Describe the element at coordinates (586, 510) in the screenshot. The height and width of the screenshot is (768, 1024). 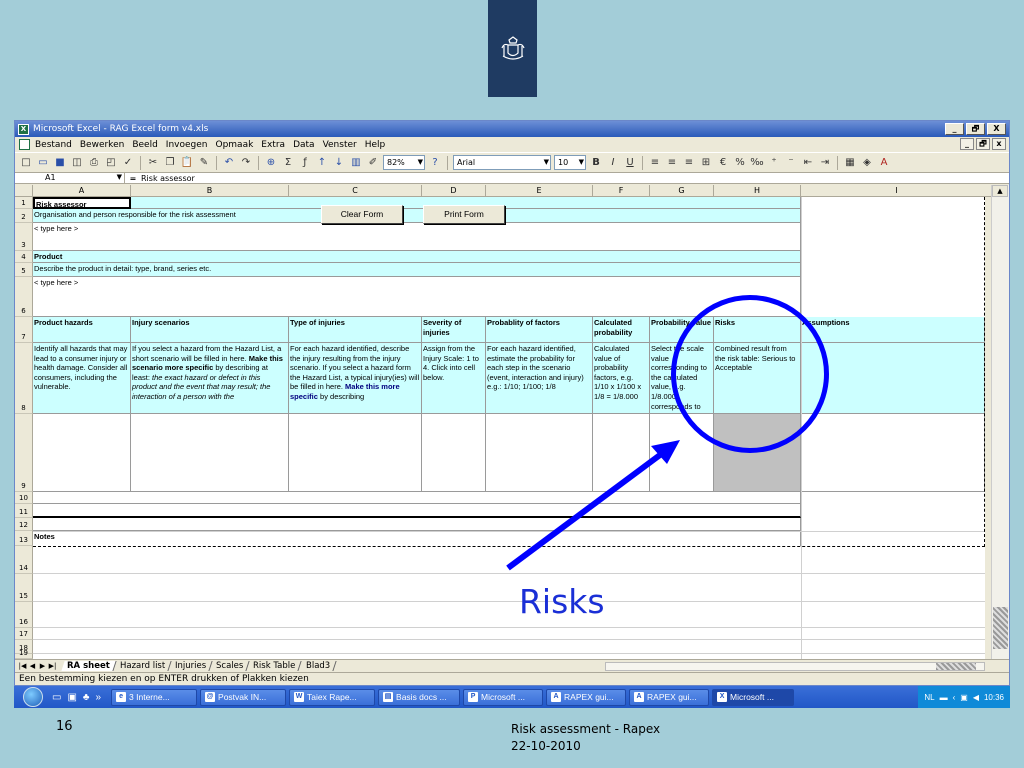
I see `arrow-shaft` at that location.